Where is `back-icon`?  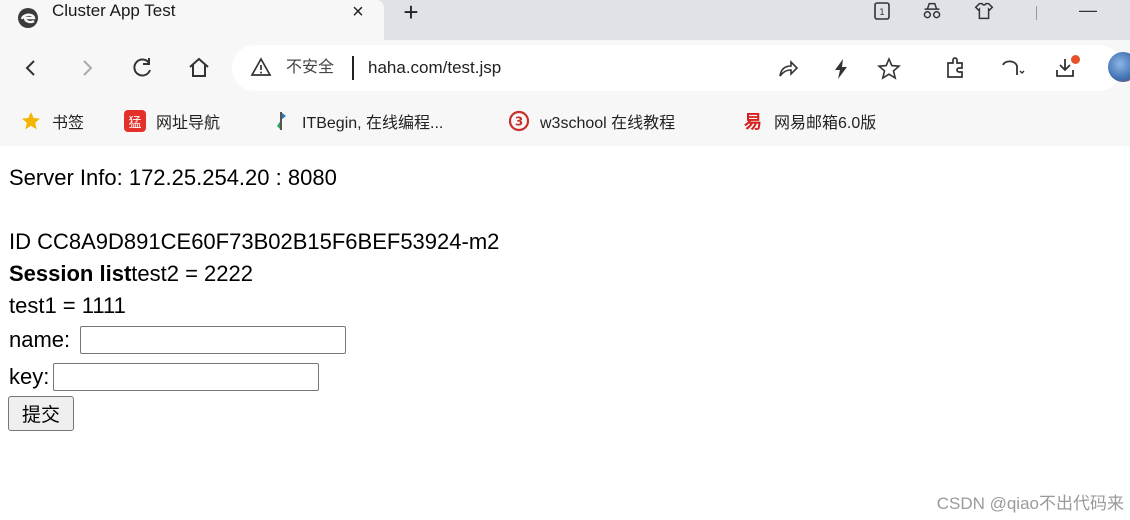 back-icon is located at coordinates (31, 68).